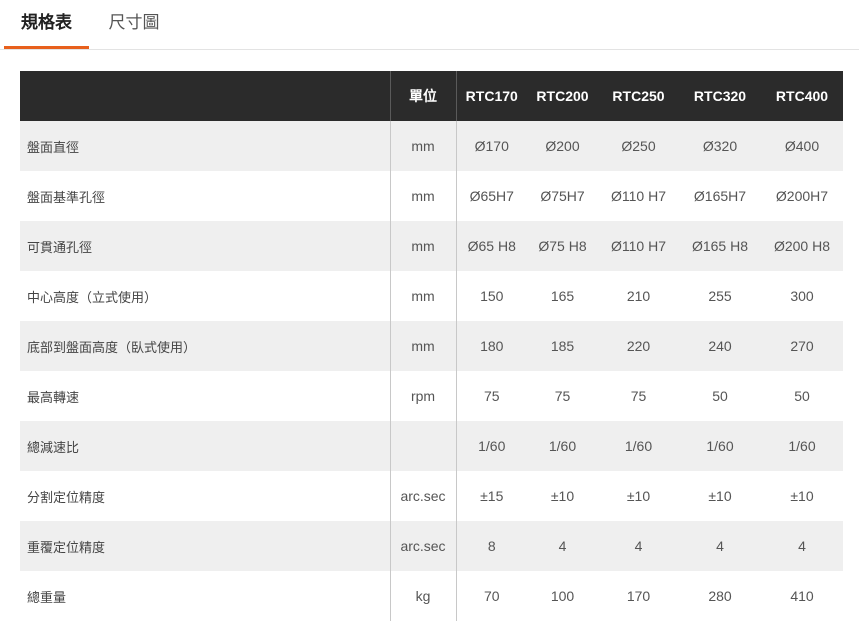 The height and width of the screenshot is (621, 859). I want to click on table-row: 最高轉速 rpm 75 75 75 50 50, so click(431, 396).